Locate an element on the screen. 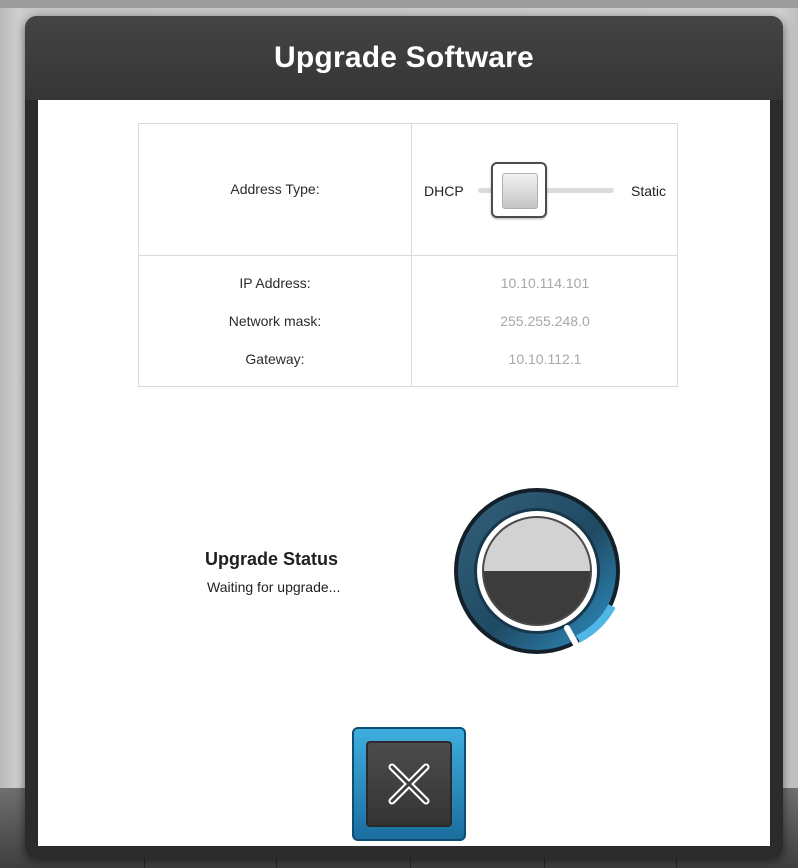 Image resolution: width=798 pixels, height=868 pixels. network-mask-value: 255.255.248.0 is located at coordinates (545, 321).